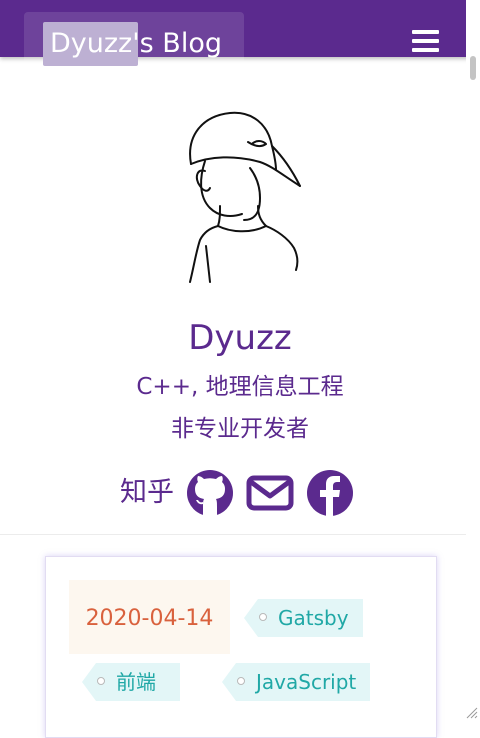  I want to click on post-date: 2020-04-14, so click(149, 618).